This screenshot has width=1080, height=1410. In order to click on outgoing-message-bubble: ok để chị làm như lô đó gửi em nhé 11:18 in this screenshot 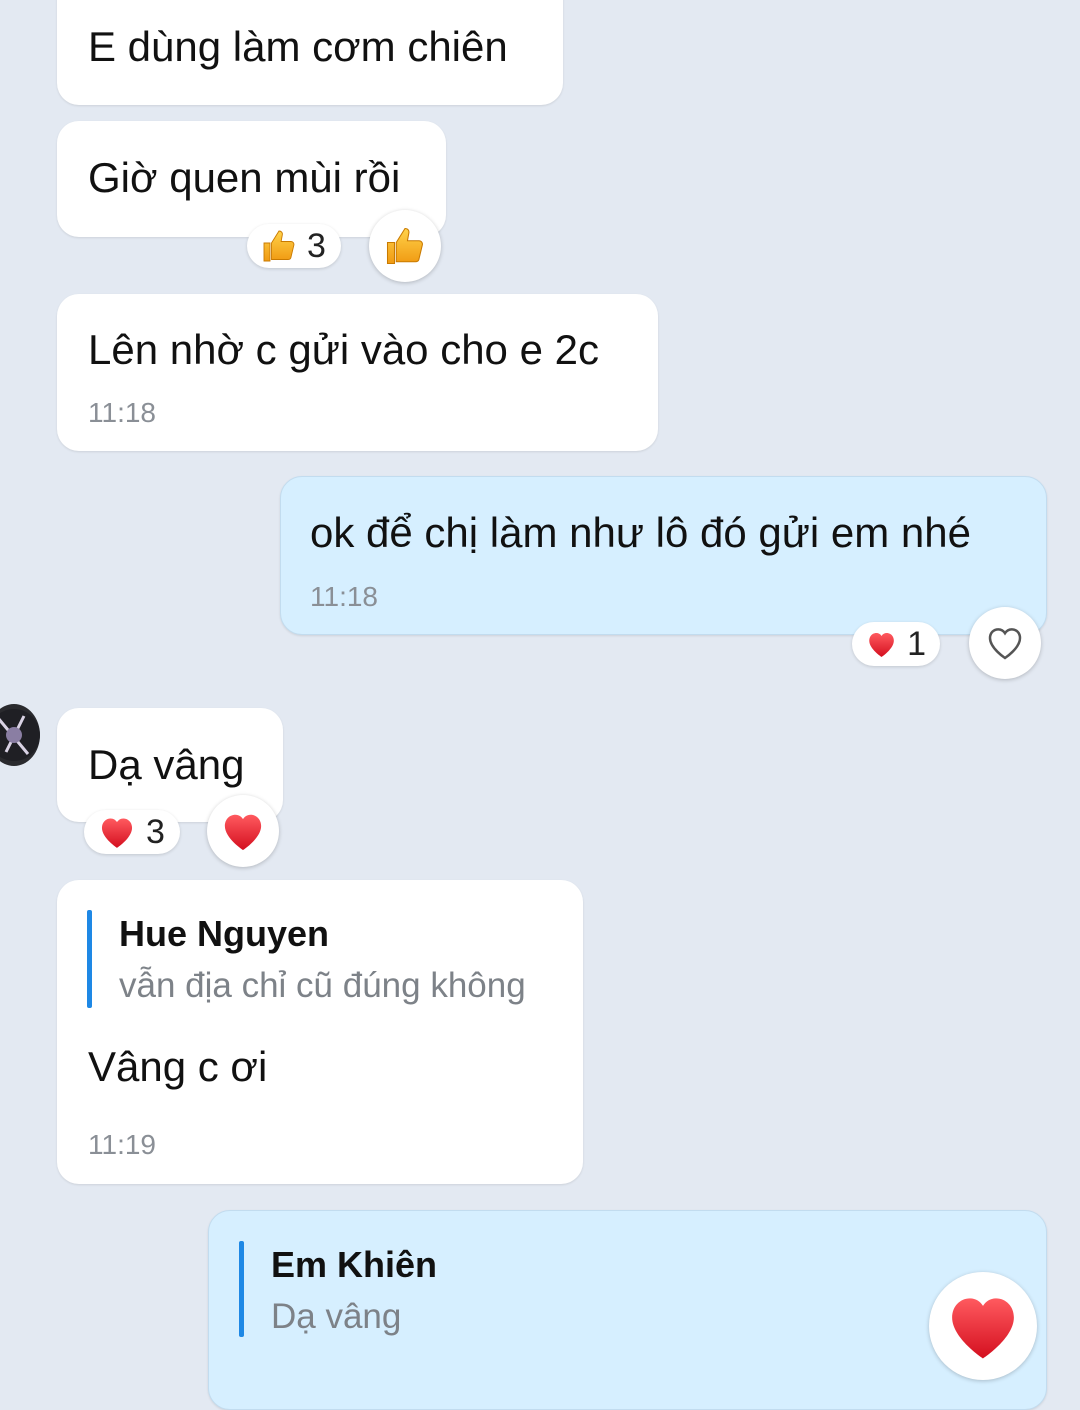, I will do `click(663, 555)`.